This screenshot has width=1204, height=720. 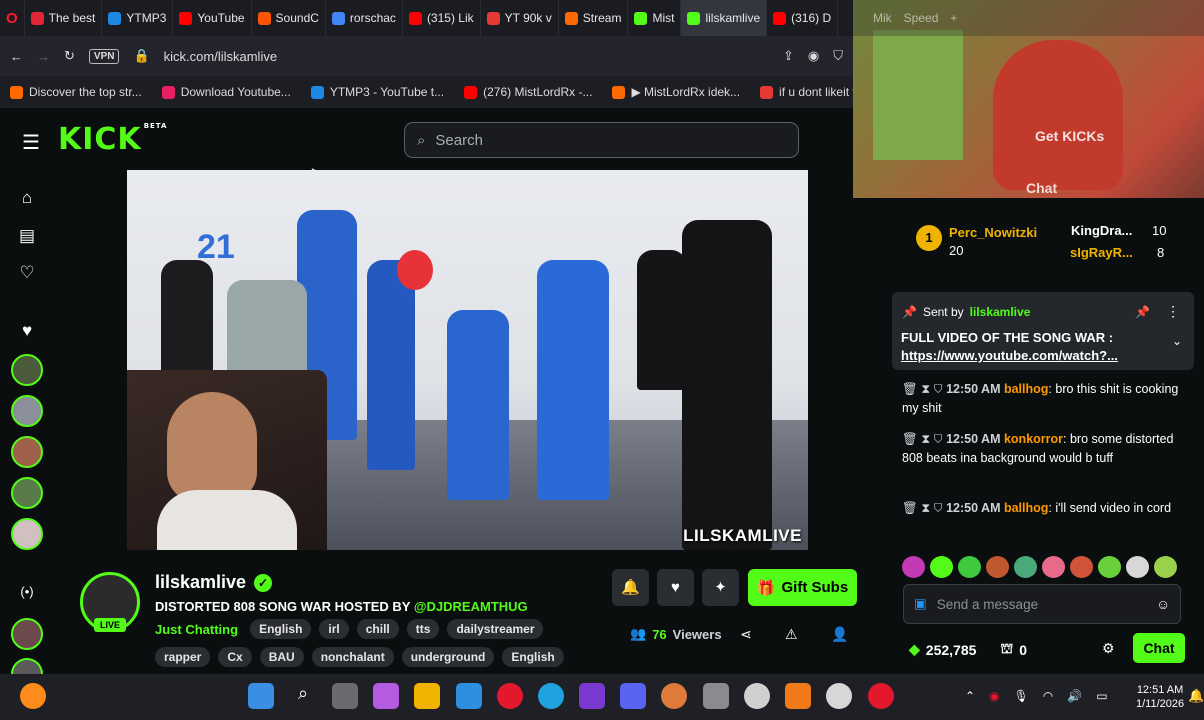 I want to click on category-link: Just Chatting, so click(x=196, y=629).